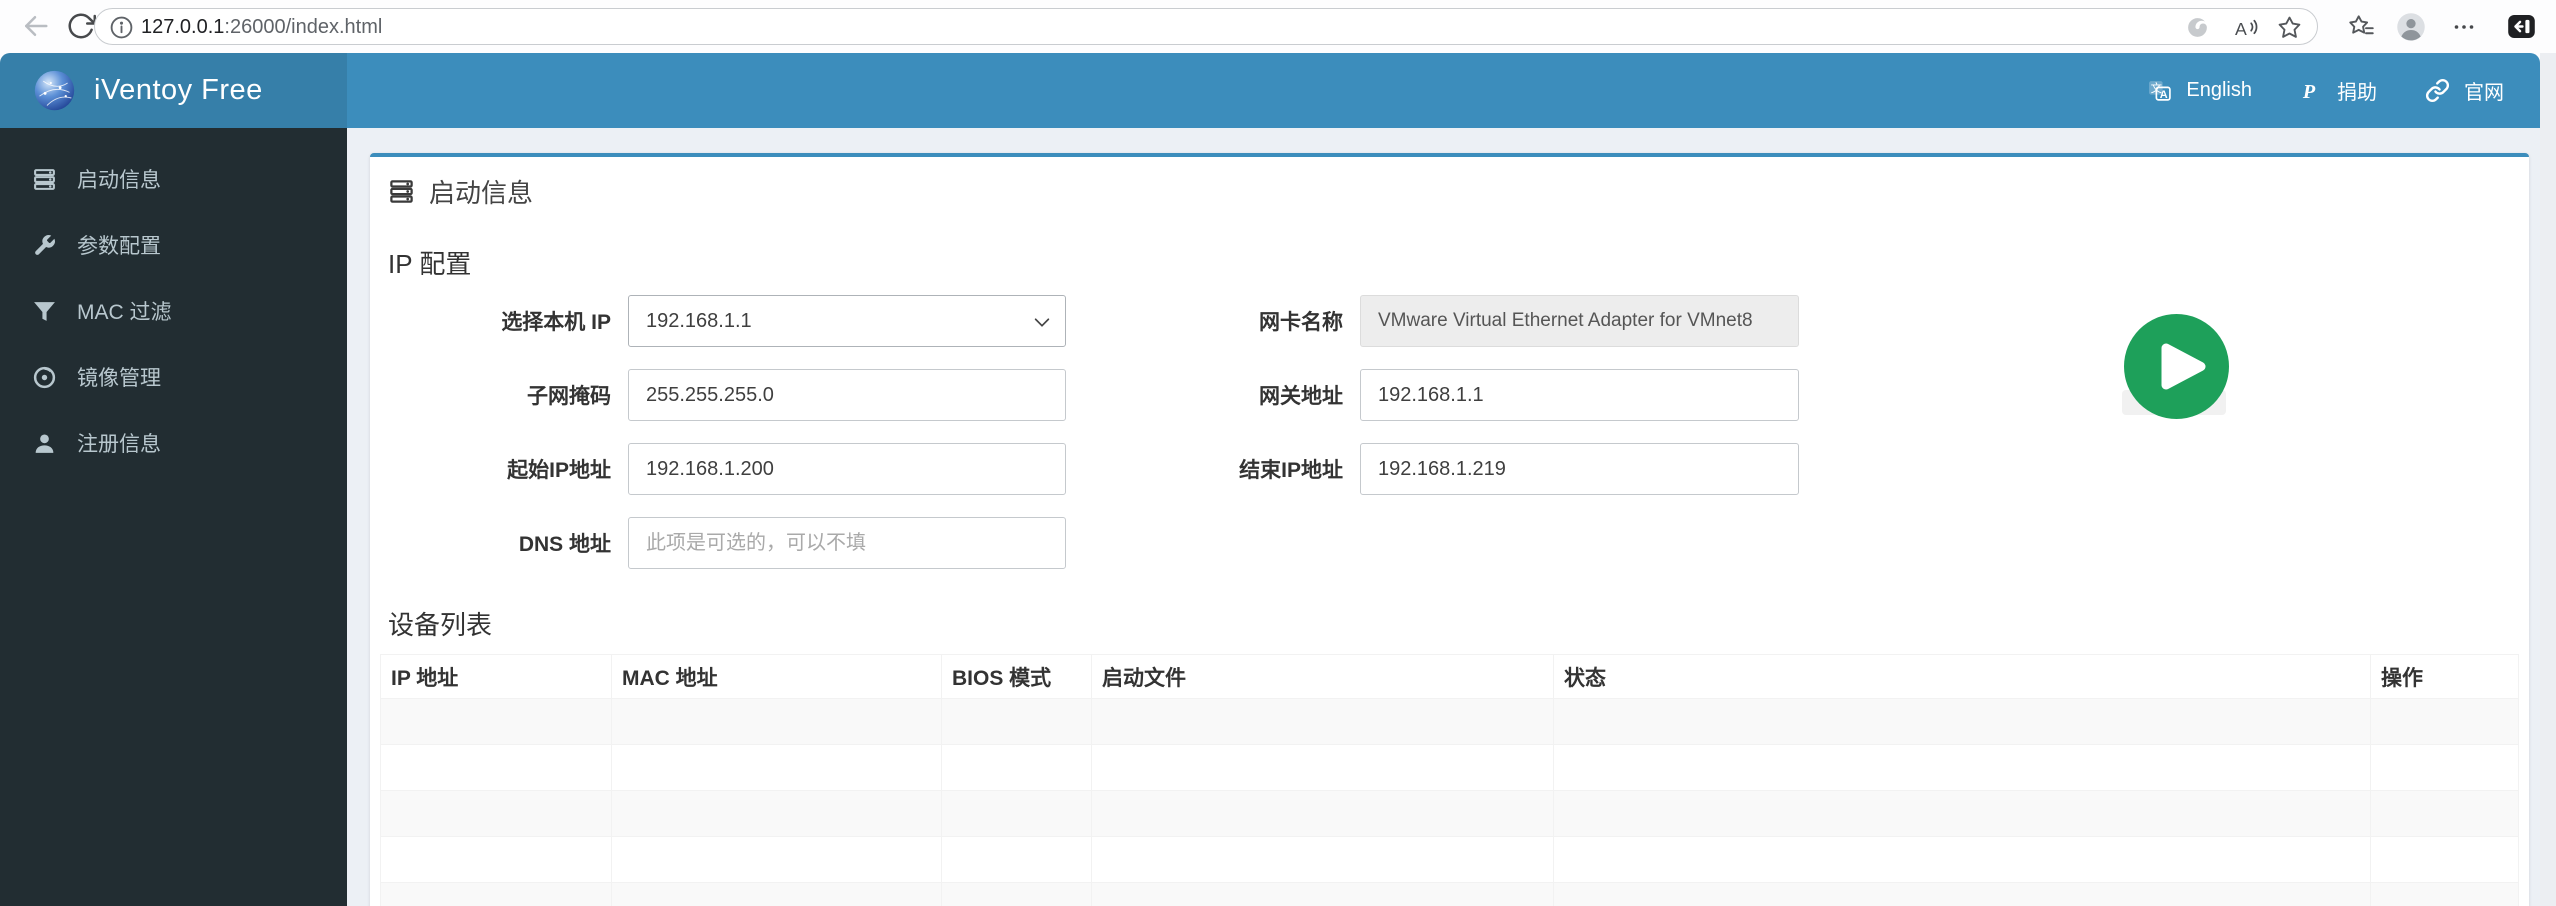 The width and height of the screenshot is (2556, 906). I want to click on ip-start-label: 起始IP地址, so click(559, 470).